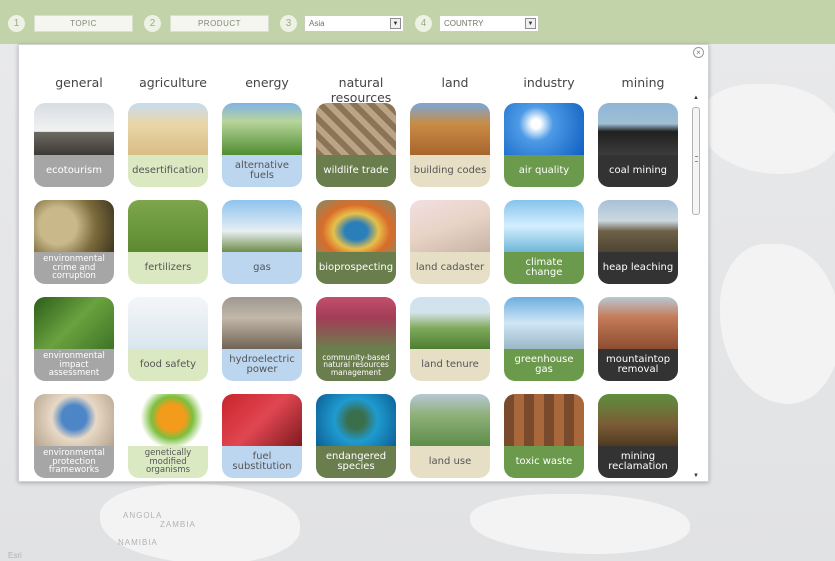 This screenshot has height=561, width=835. I want to click on topic-tile-hydroelectric-power: hydroelectric power, so click(262, 339).